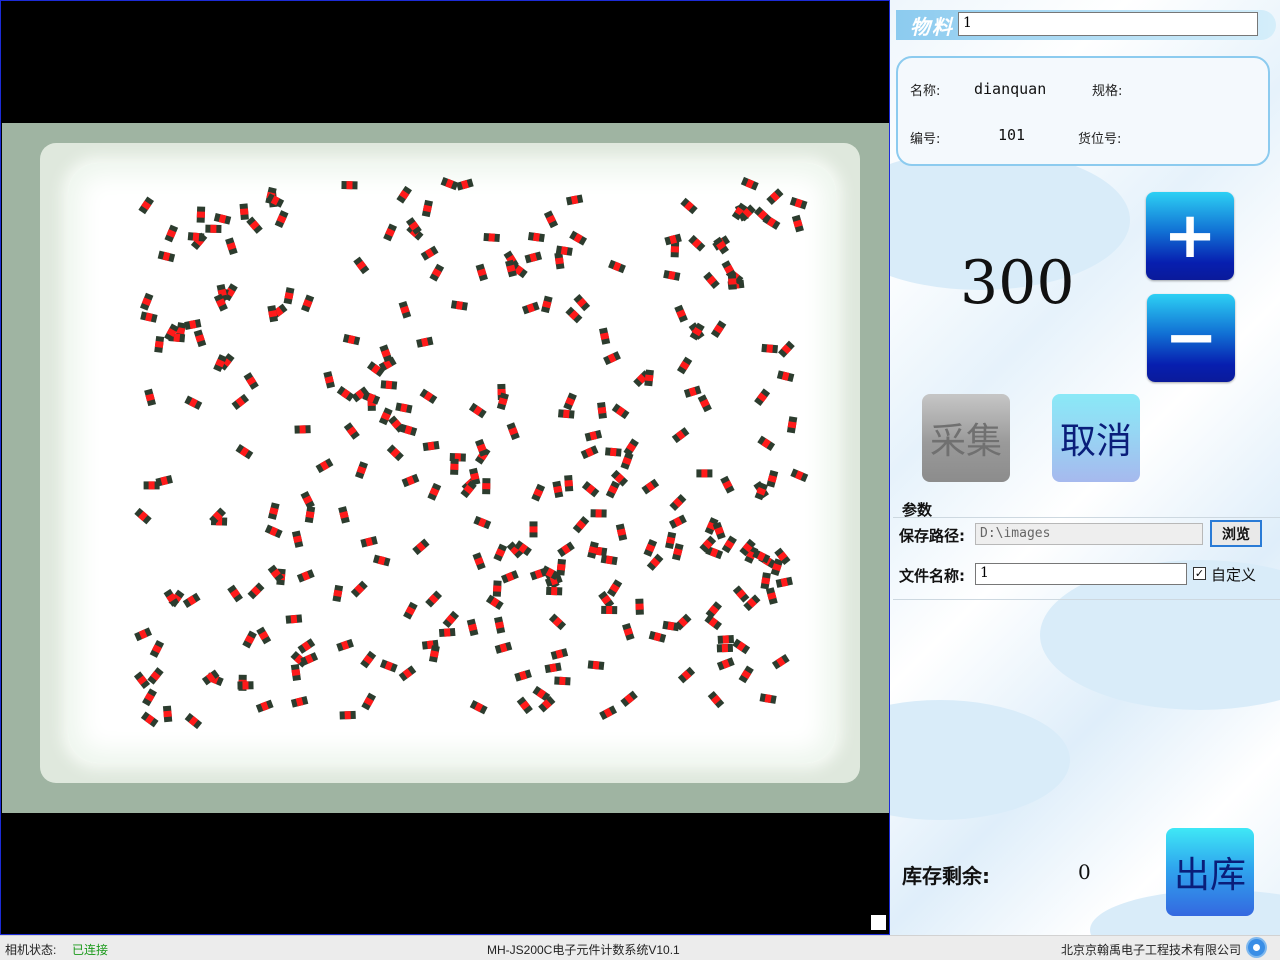  I want to click on gear-icon, so click(1256, 947).